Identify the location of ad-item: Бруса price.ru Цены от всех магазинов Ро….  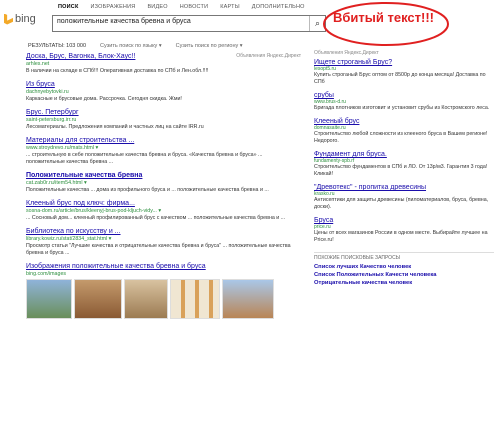
(404, 230).